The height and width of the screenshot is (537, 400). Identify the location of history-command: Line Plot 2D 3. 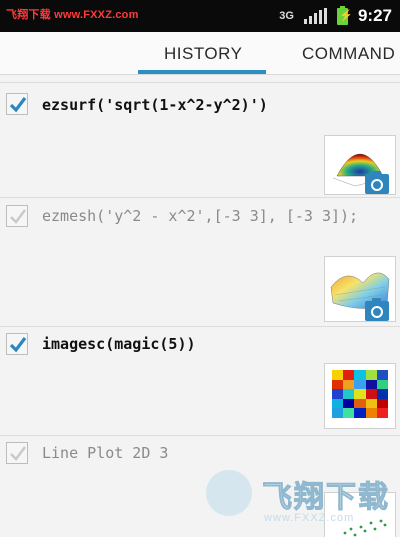
(105, 453).